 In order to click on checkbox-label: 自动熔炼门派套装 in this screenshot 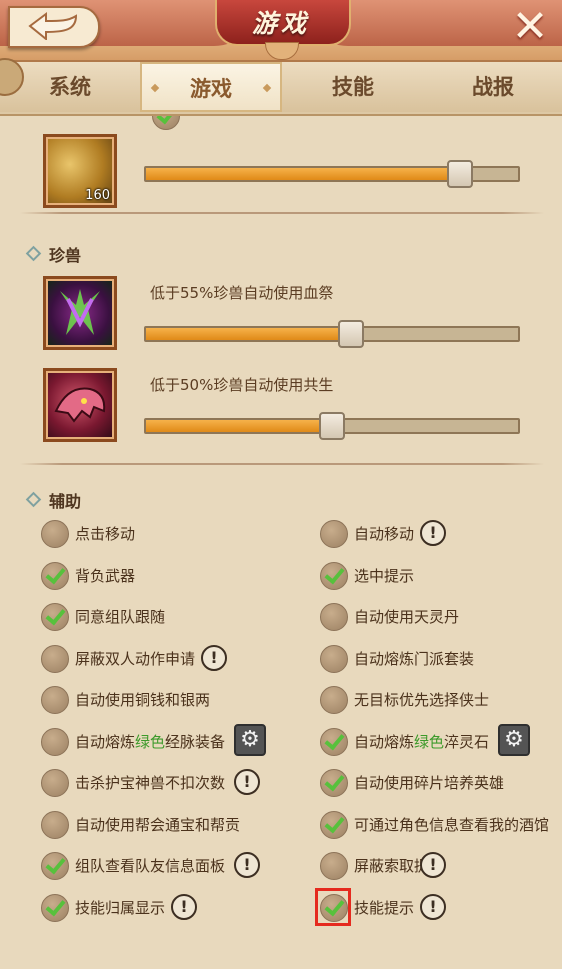, I will do `click(414, 659)`.